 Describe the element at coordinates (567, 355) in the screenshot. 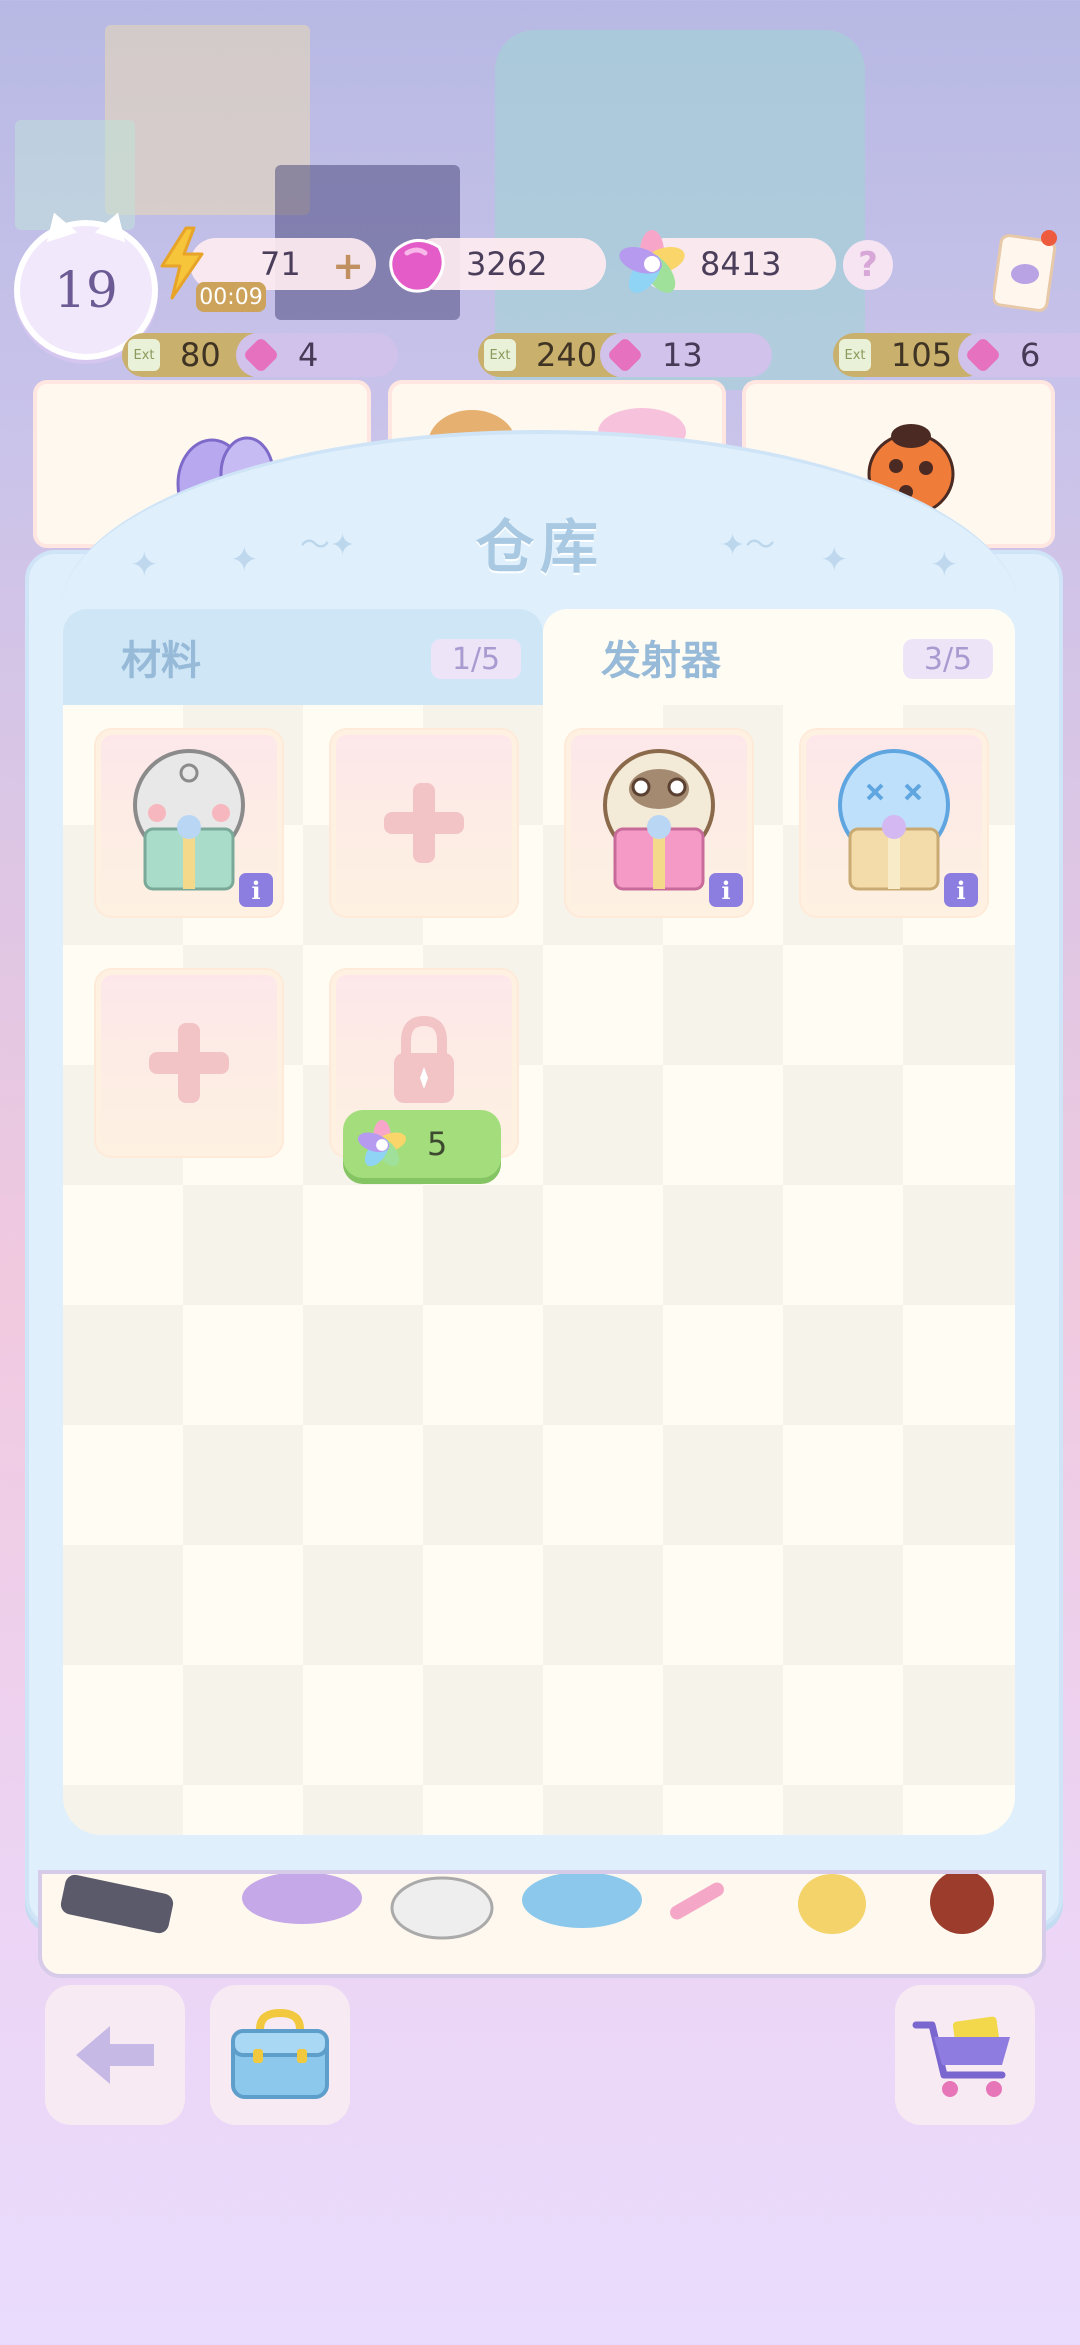

I see `order-2-ev-value: 240` at that location.